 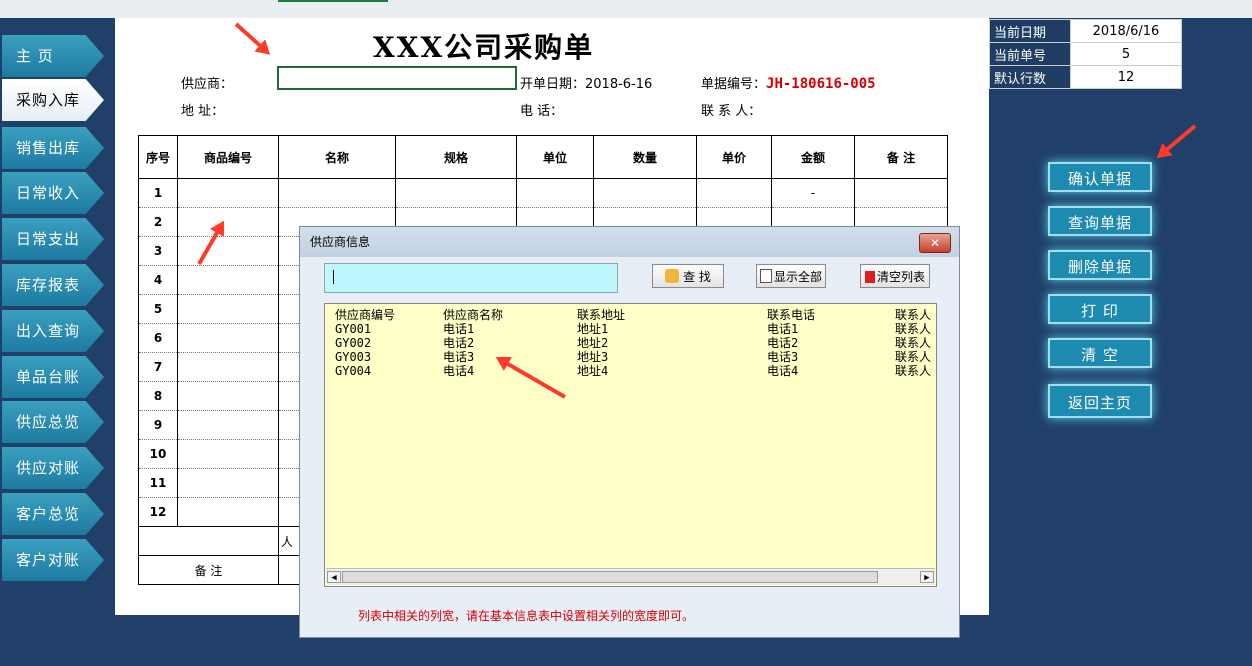 What do you see at coordinates (459, 329) in the screenshot?
I see `list-cell: 电话1` at bounding box center [459, 329].